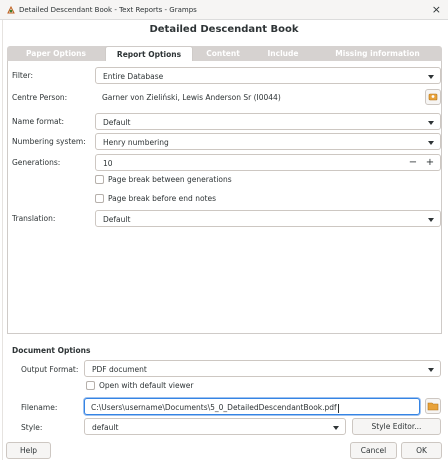 Image resolution: width=448 pixels, height=460 pixels. I want to click on filter-value: Entire Database, so click(133, 76).